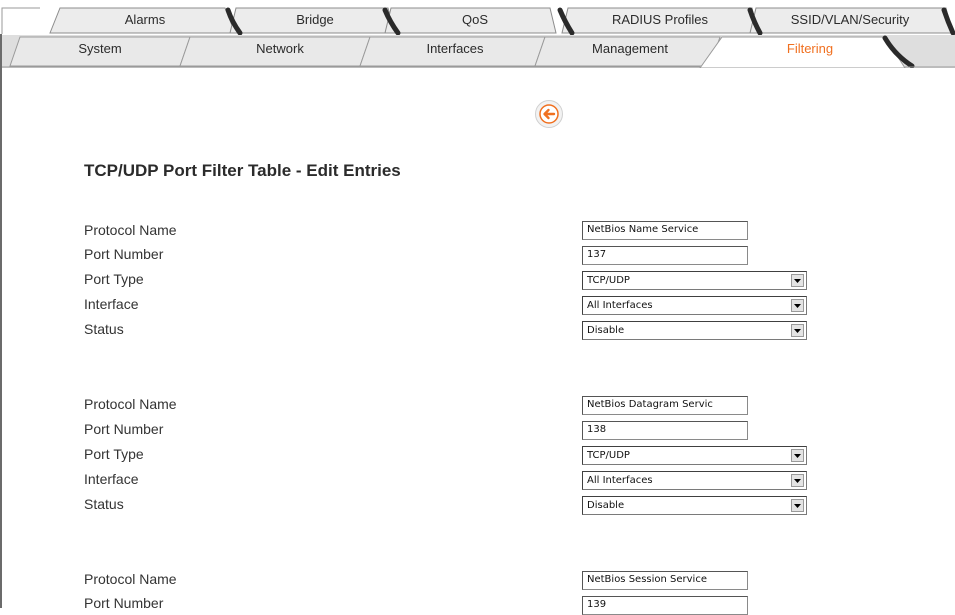  Describe the element at coordinates (455, 49) in the screenshot. I see `tab-interfaces: Interfaces` at that location.